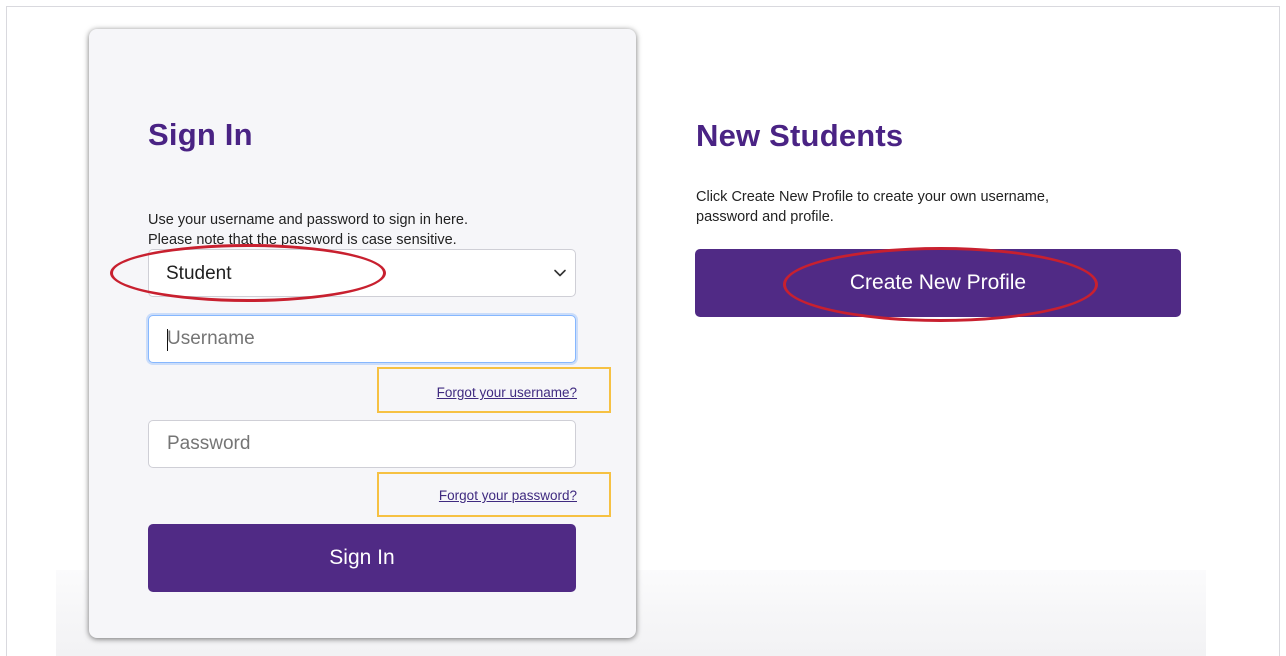 The height and width of the screenshot is (656, 1286). I want to click on forgot-password-highlight, so click(494, 494).